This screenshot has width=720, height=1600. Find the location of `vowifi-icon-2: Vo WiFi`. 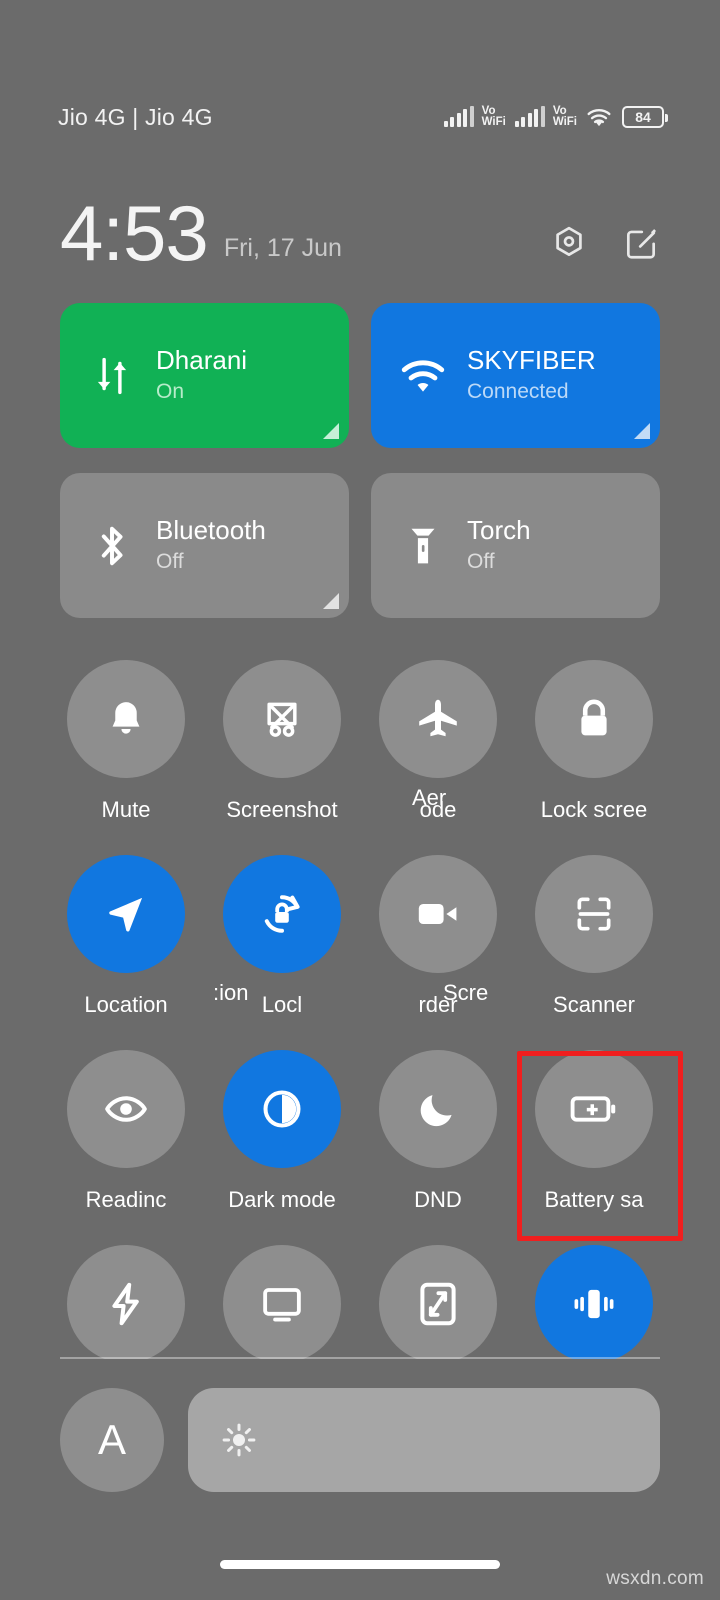

vowifi-icon-2: Vo WiFi is located at coordinates (564, 116).